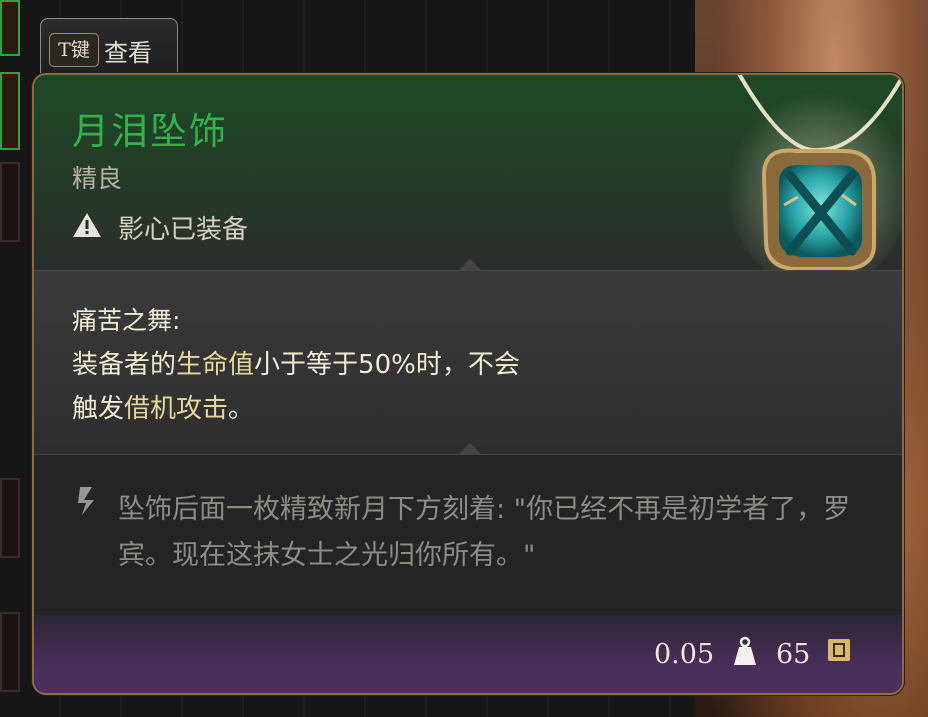  What do you see at coordinates (150, 131) in the screenshot?
I see `item-name: 月泪坠饰` at bounding box center [150, 131].